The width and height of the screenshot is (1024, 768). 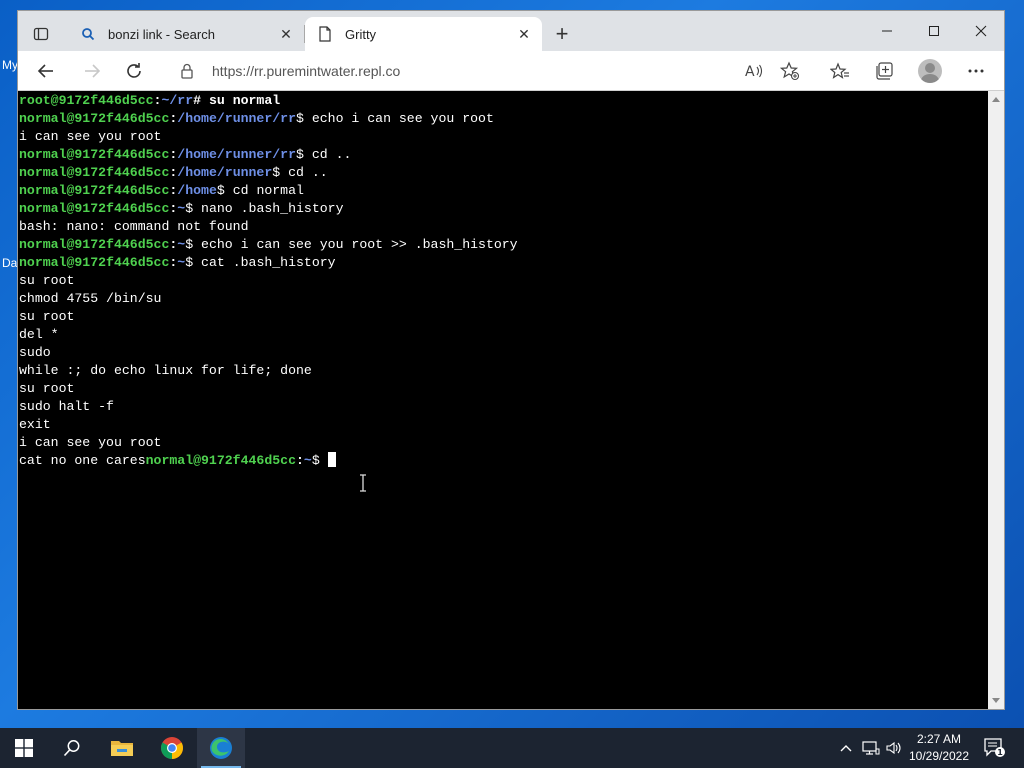 What do you see at coordinates (237, 100) in the screenshot?
I see `terminal-text: # su normal` at bounding box center [237, 100].